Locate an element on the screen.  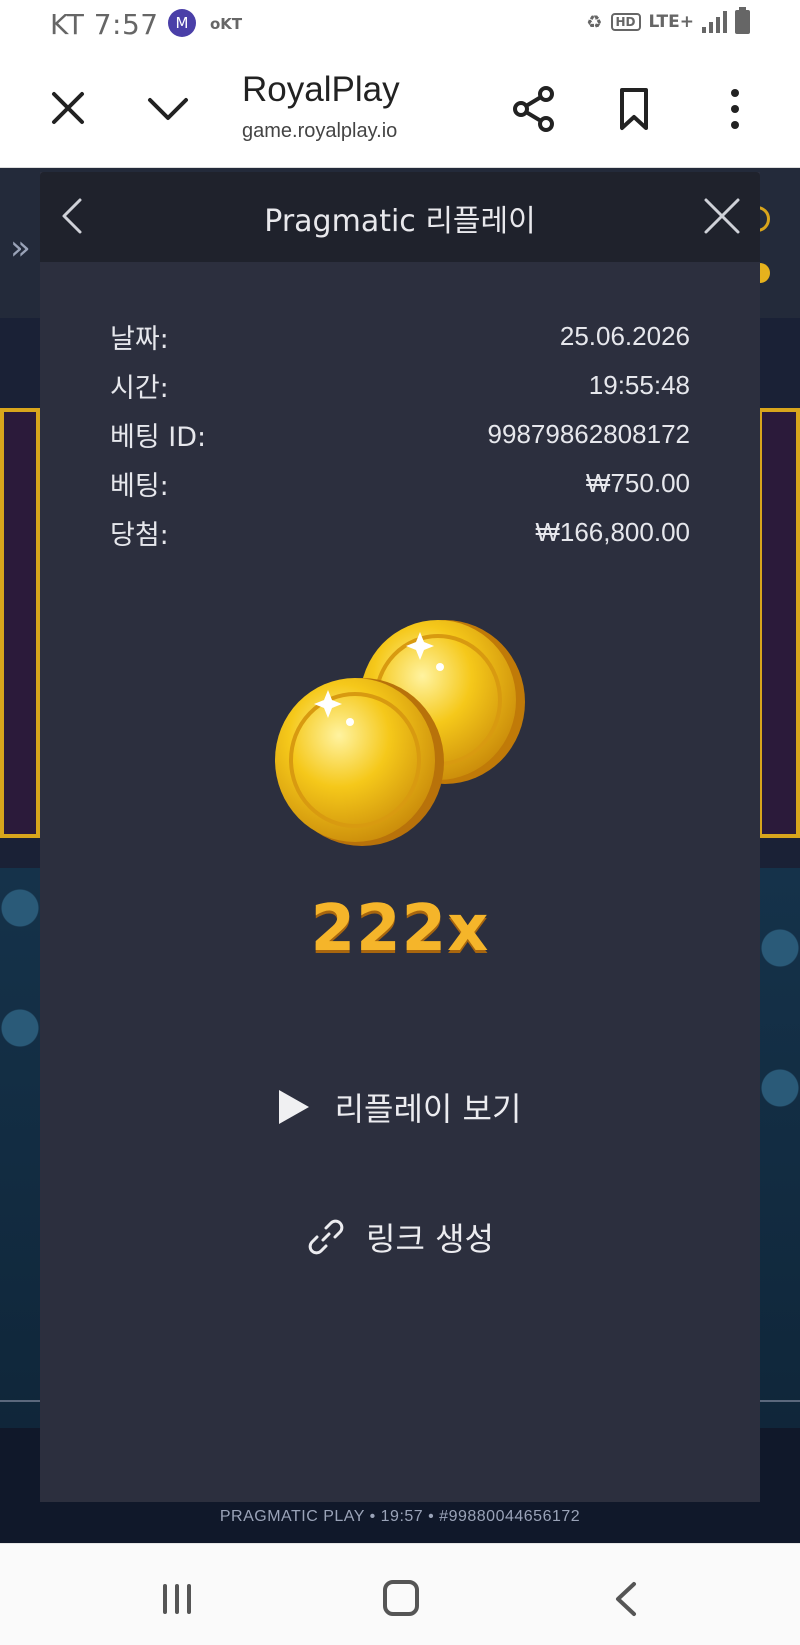
carrier-icon: oKT is located at coordinates (226, 24).